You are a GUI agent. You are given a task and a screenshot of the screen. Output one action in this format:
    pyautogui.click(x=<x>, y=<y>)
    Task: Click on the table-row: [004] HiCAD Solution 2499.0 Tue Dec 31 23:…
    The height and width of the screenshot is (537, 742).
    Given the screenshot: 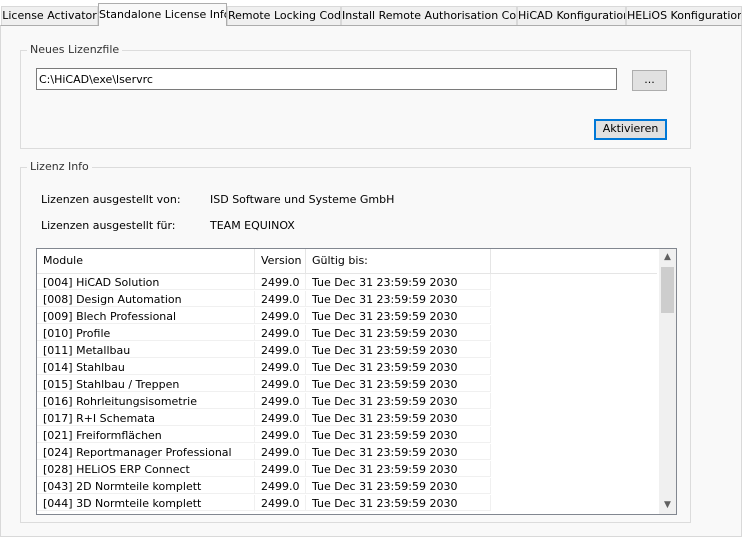 What is the action you would take?
    pyautogui.click(x=347, y=282)
    